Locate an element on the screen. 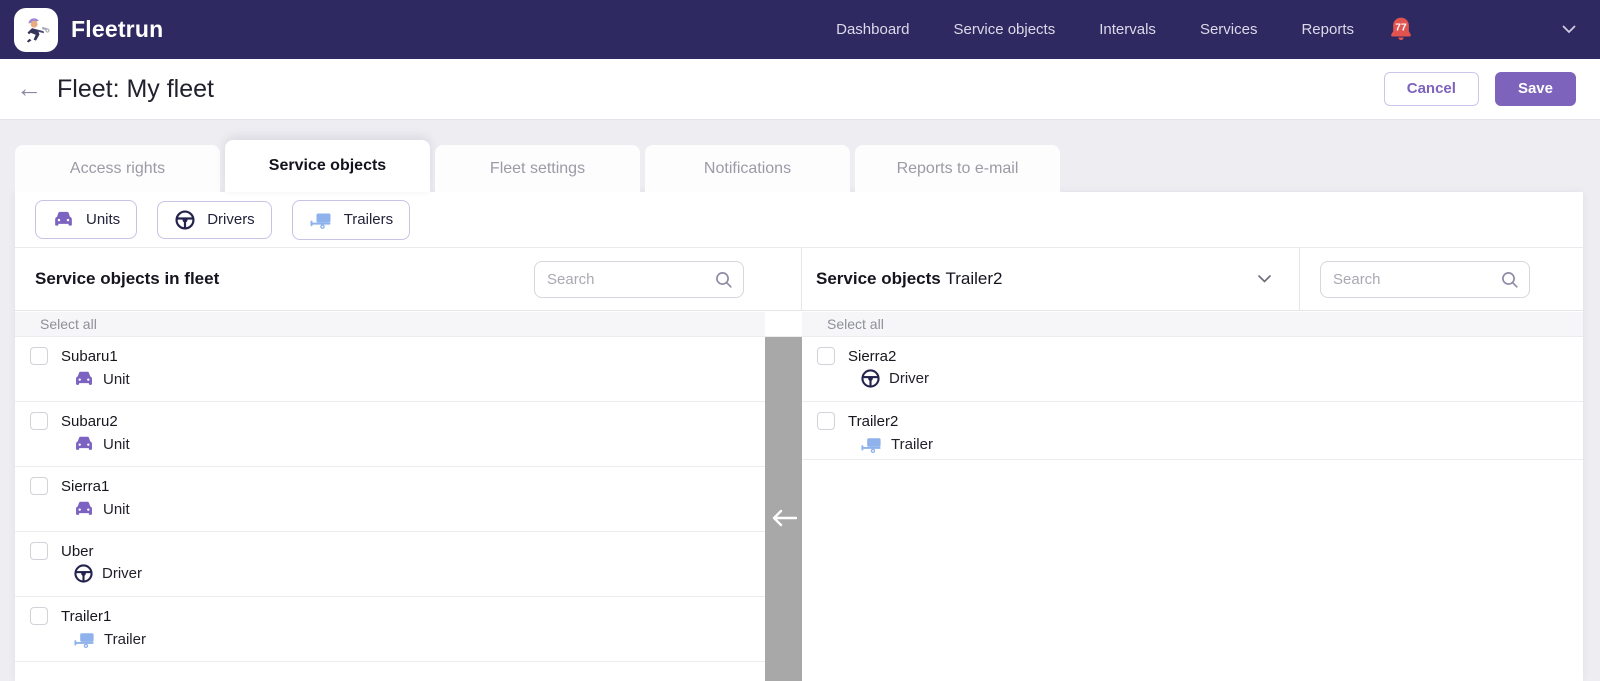  filter-trailers-button: Trailers is located at coordinates (351, 219).